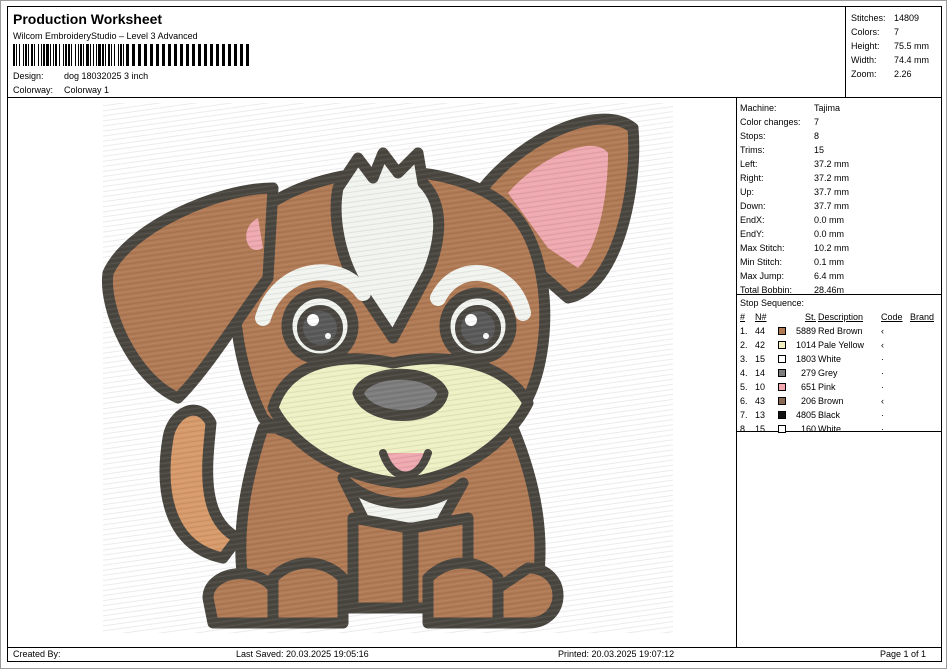 The image size is (947, 669). I want to click on machine-label: Up:, so click(747, 192).